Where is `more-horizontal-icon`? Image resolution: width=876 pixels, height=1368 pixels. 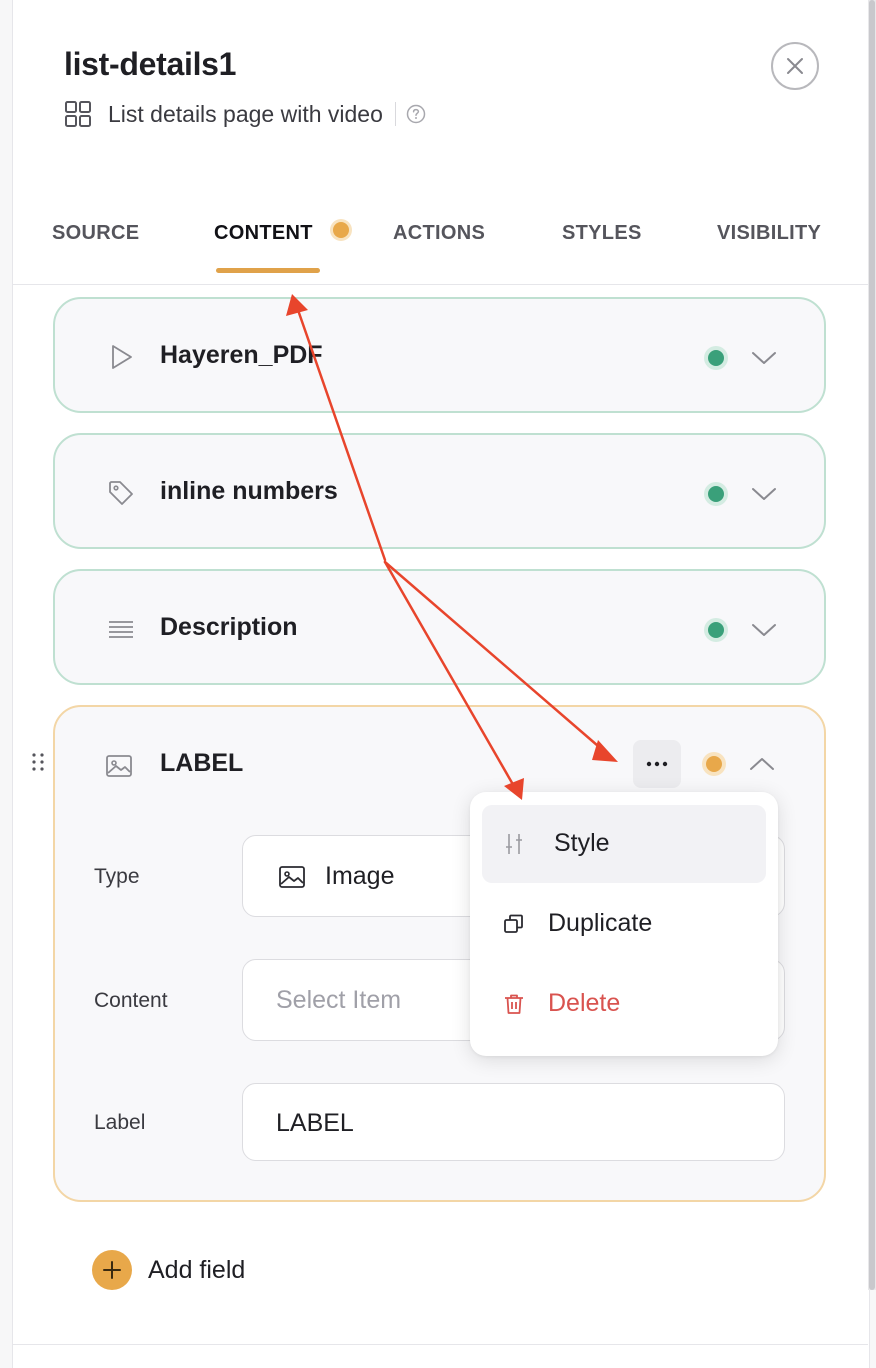 more-horizontal-icon is located at coordinates (657, 764).